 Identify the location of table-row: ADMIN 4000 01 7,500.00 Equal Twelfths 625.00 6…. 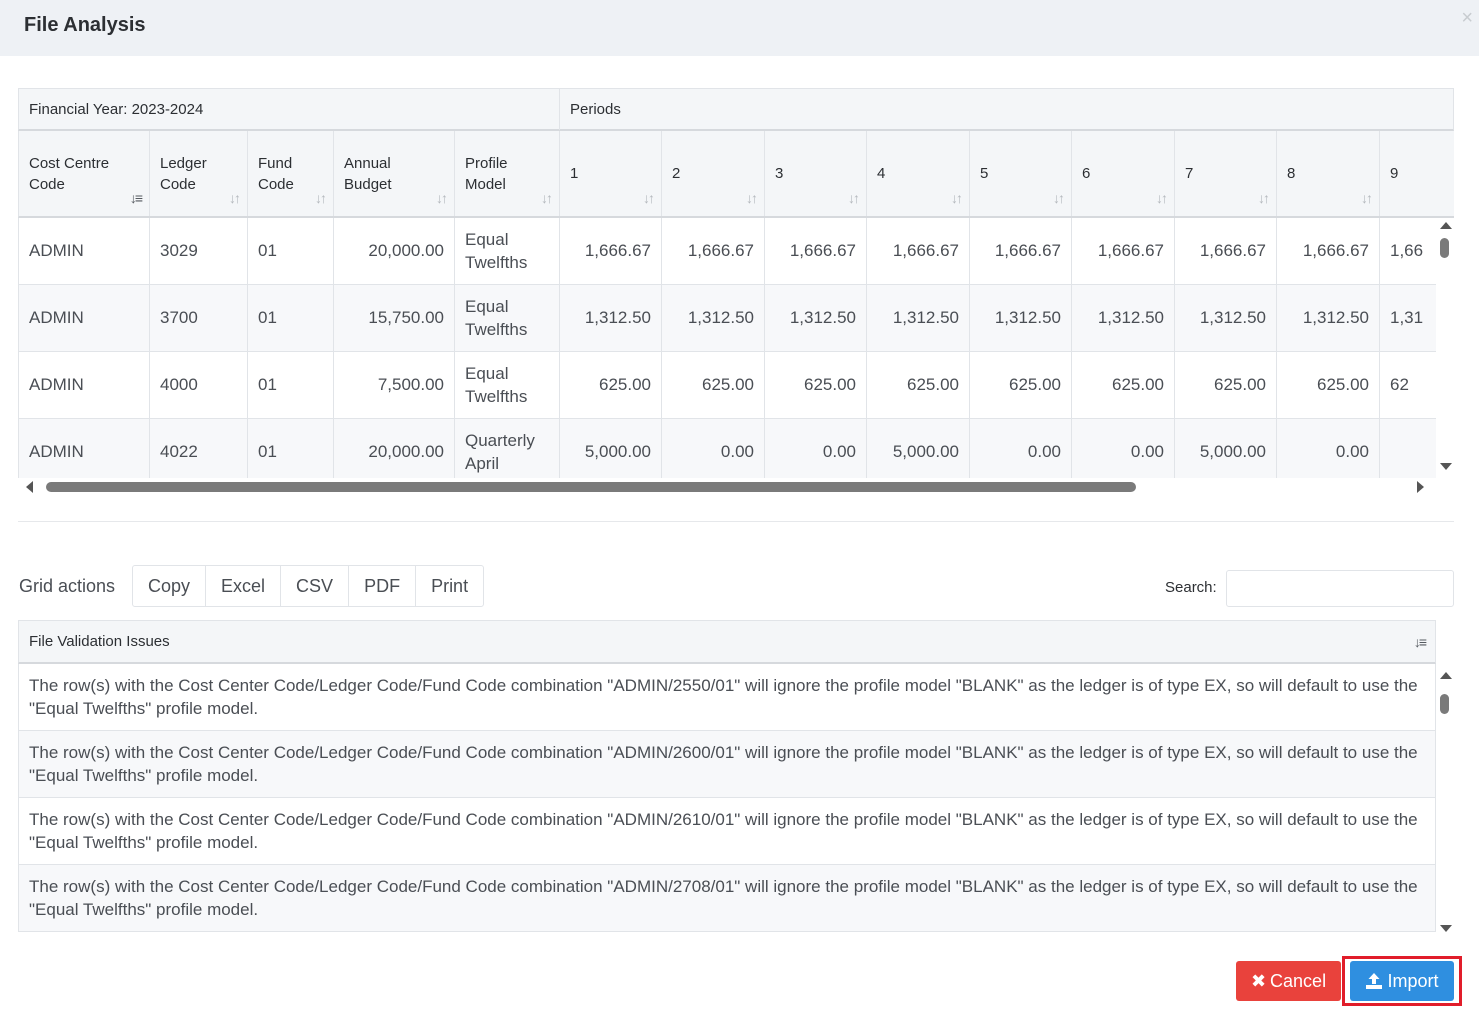
(727, 385).